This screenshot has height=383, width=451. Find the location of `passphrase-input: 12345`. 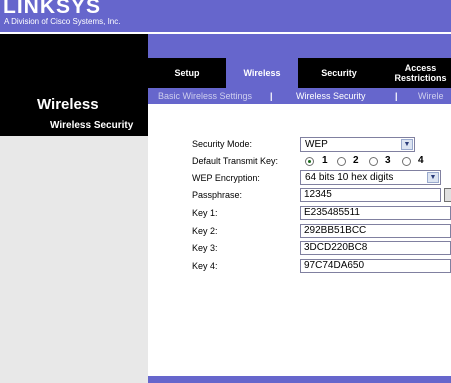

passphrase-input: 12345 is located at coordinates (370, 195).